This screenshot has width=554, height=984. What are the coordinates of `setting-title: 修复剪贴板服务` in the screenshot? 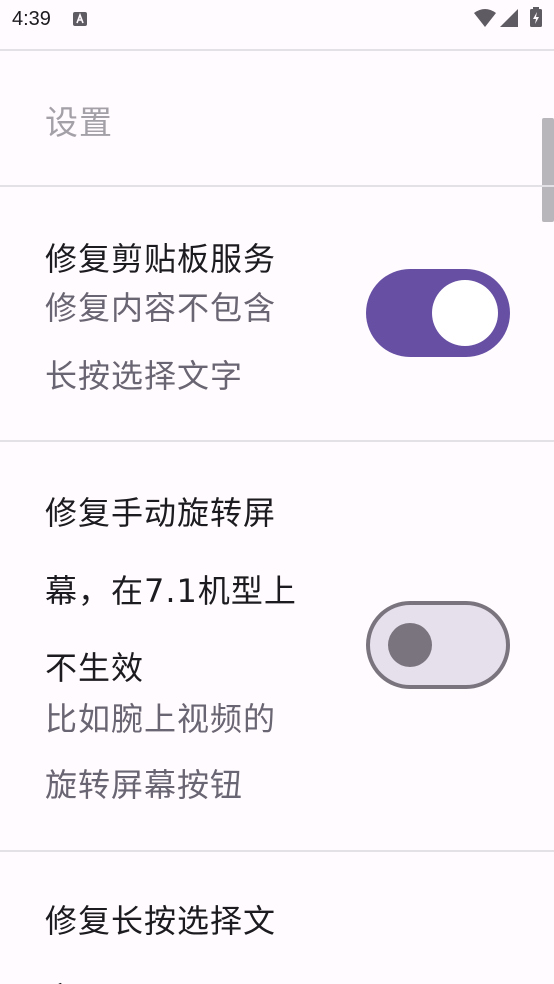 It's located at (161, 259).